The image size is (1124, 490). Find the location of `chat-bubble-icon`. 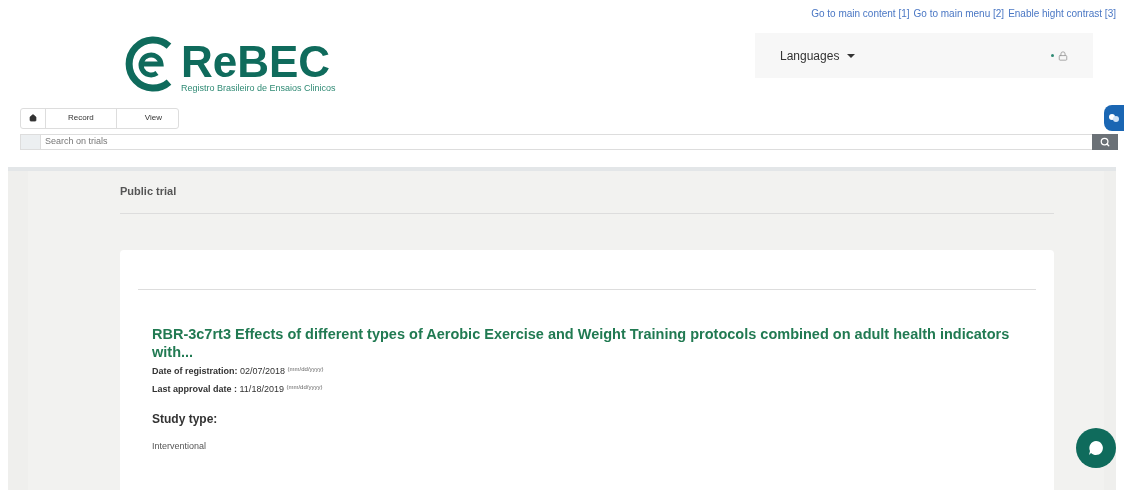

chat-bubble-icon is located at coordinates (1096, 448).